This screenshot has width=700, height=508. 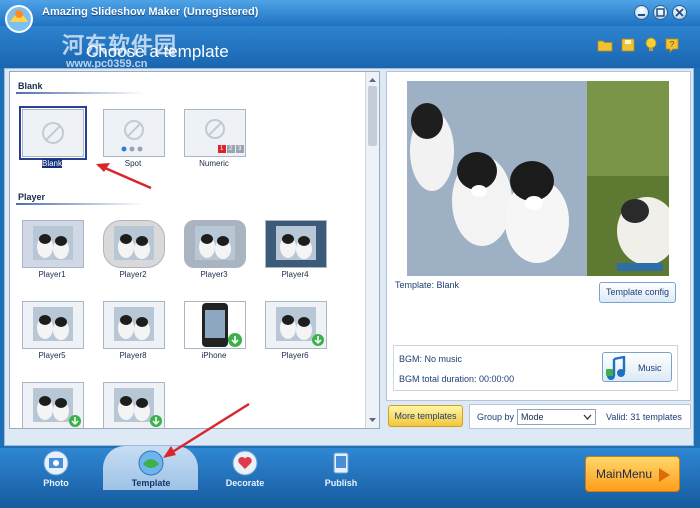 I want to click on tab-label: Template, so click(x=151, y=483).